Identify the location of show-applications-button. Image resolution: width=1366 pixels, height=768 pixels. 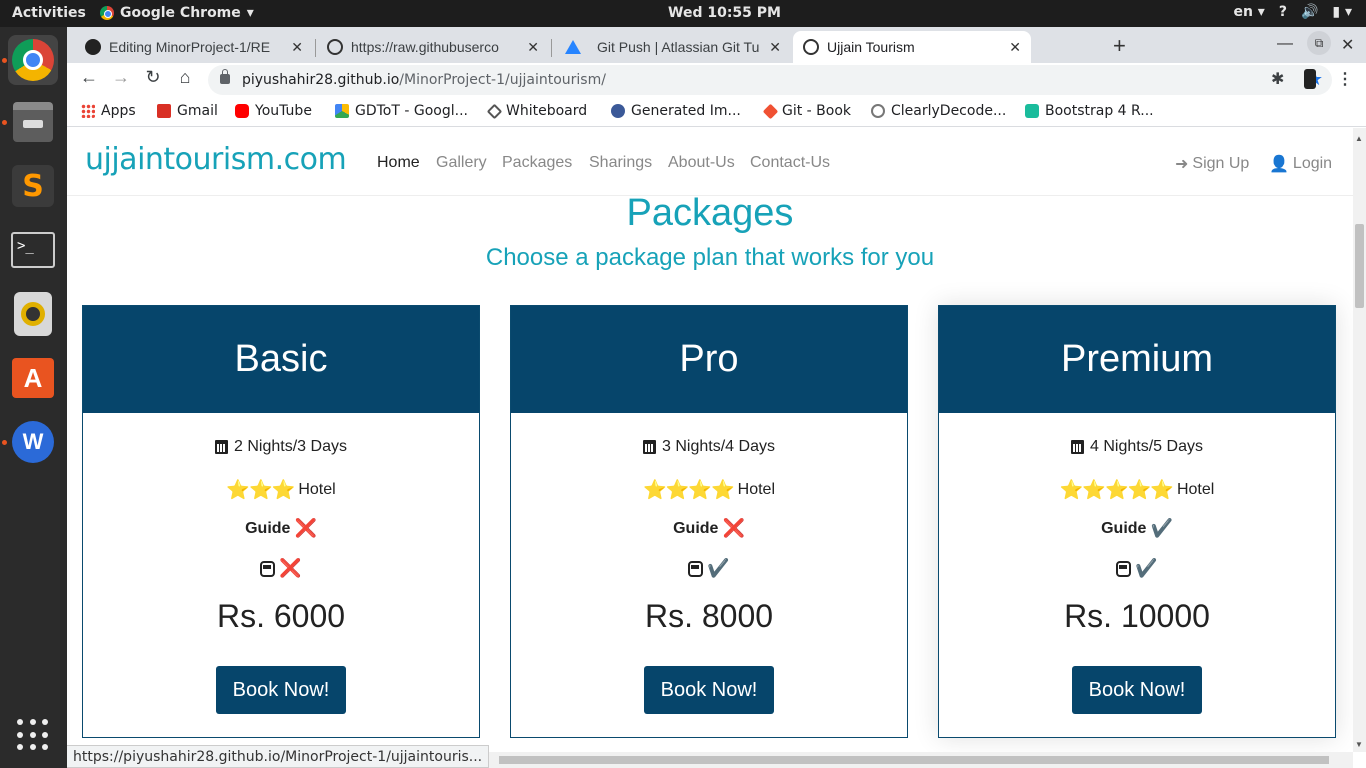
(33, 735).